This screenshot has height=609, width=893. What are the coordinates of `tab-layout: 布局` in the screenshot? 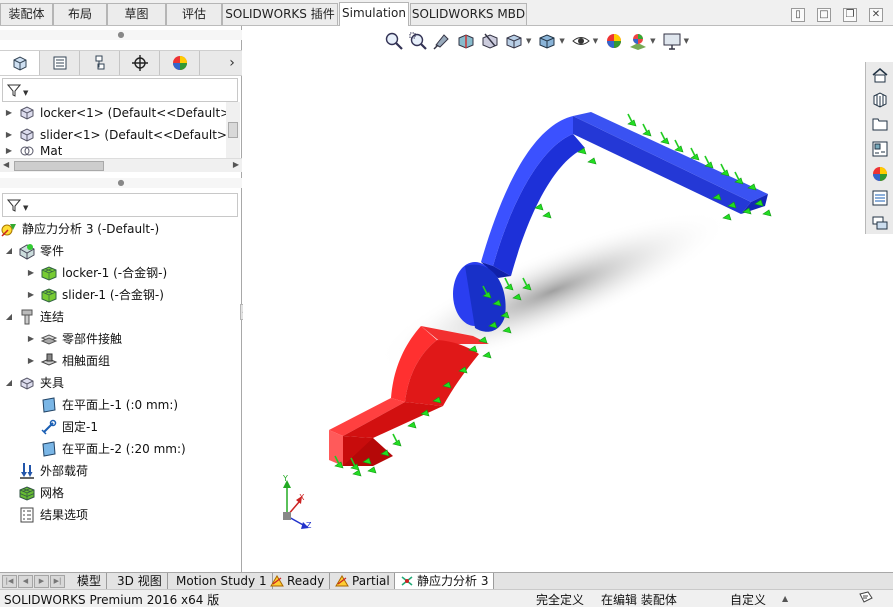 It's located at (80, 14).